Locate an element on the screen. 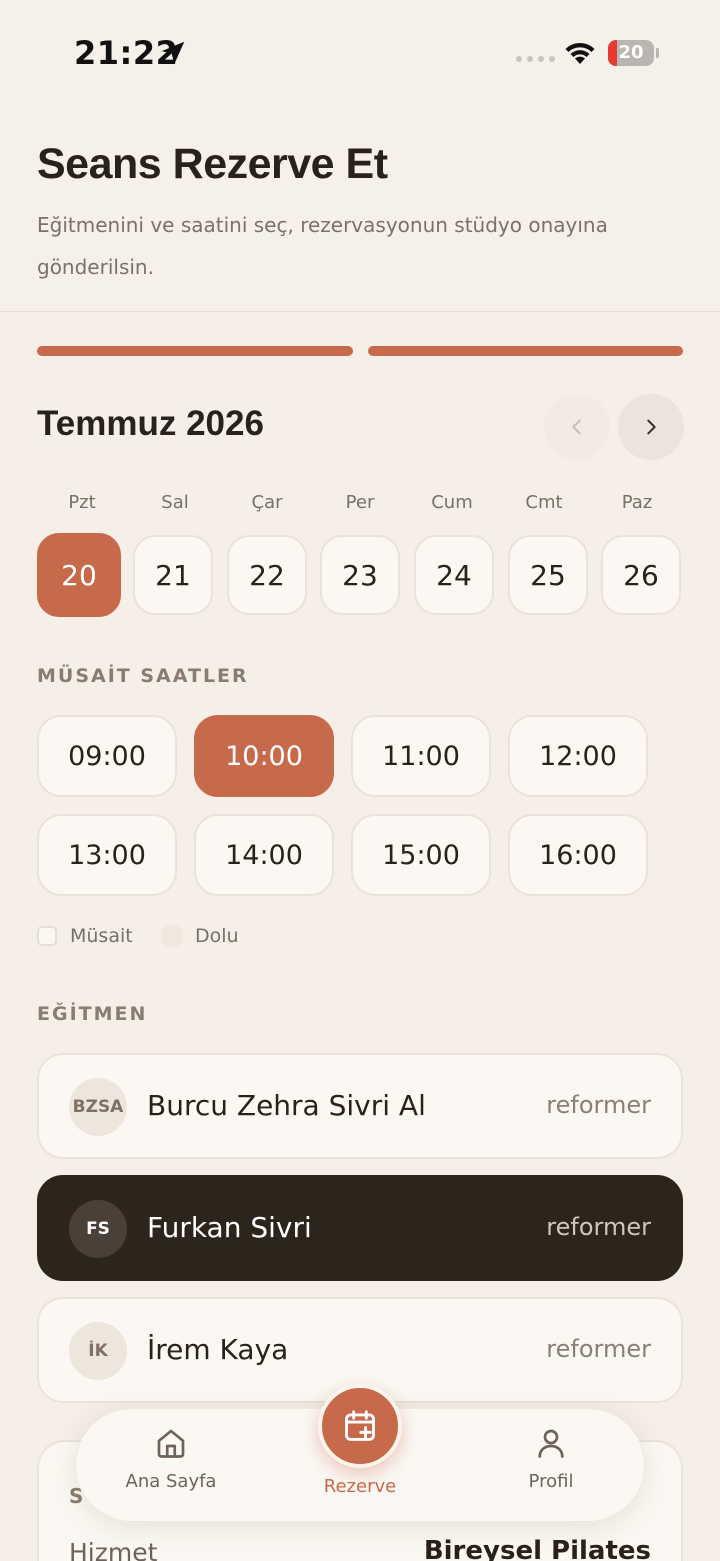  calendar-plus-icon is located at coordinates (360, 1425).